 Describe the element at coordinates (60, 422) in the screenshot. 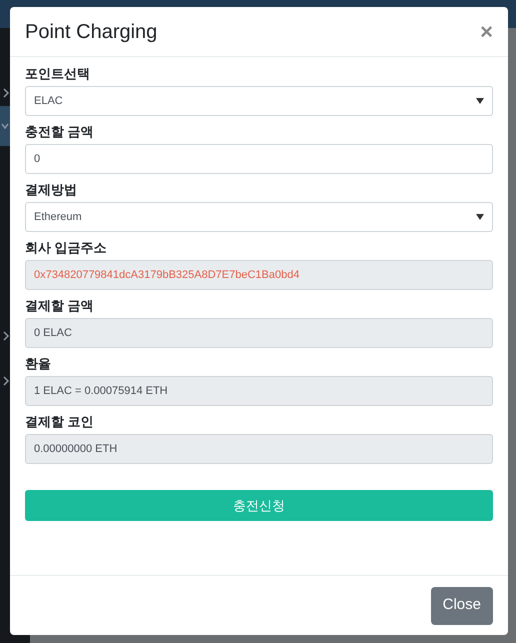

I see `field-label: 결제할 코인` at that location.